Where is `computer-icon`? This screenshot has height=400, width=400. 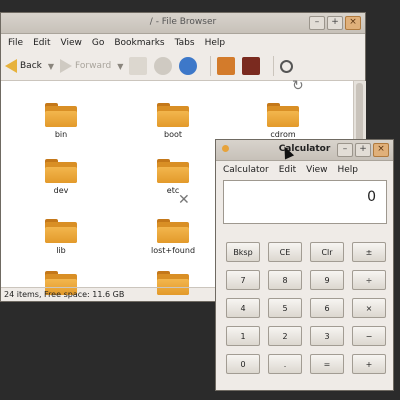
computer-icon is located at coordinates (251, 66).